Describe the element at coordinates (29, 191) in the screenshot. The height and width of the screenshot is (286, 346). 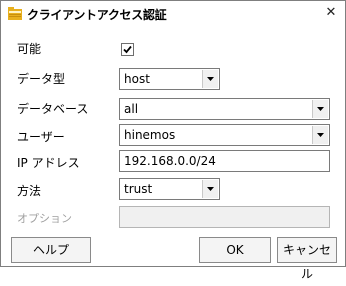
I see `method-label: 方法` at that location.